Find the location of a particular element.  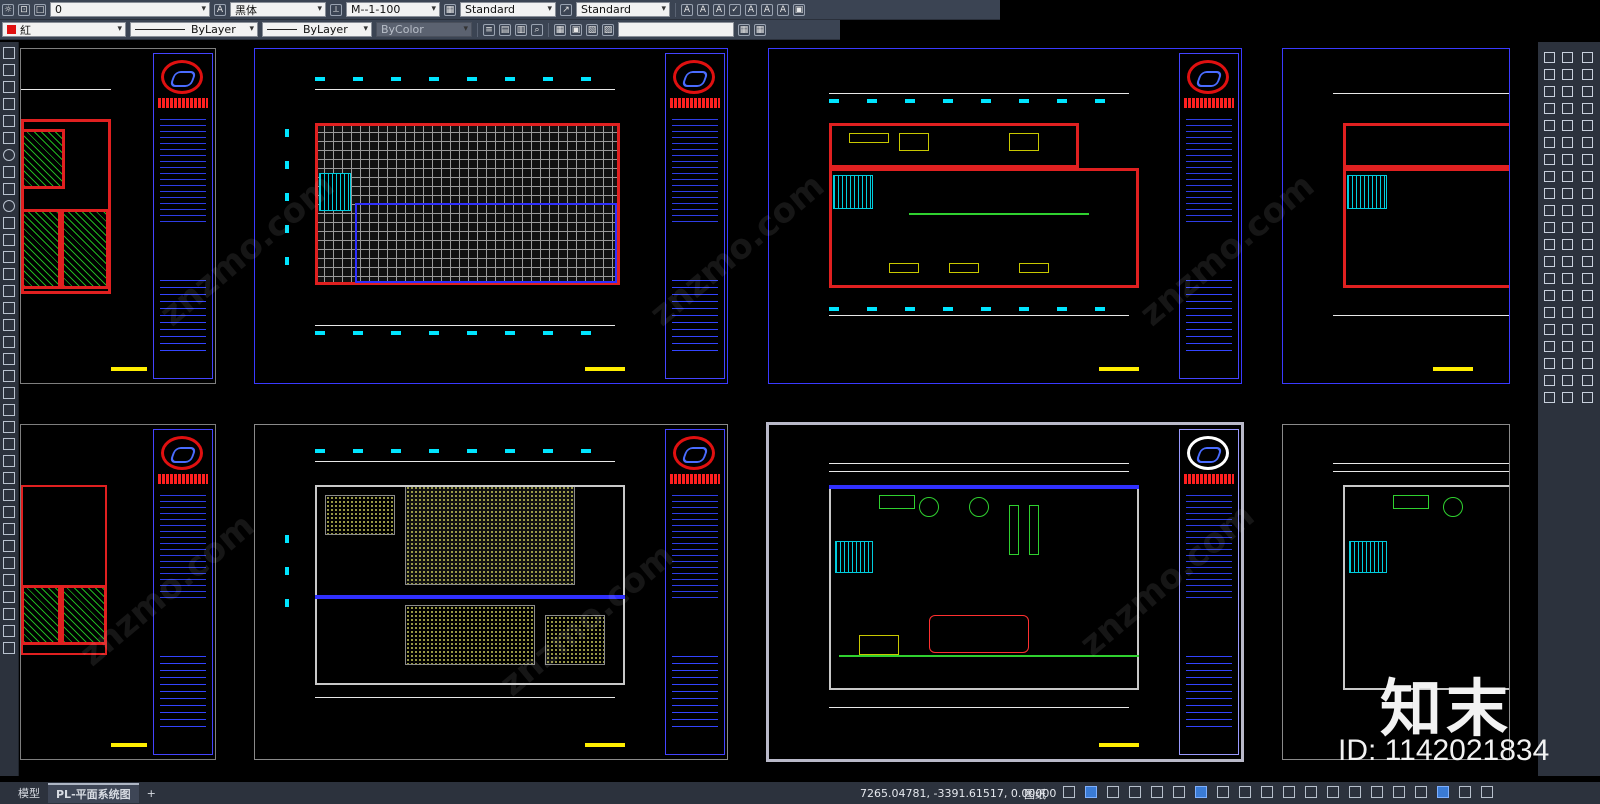

spell-check-icon: ✓ is located at coordinates (735, 9).